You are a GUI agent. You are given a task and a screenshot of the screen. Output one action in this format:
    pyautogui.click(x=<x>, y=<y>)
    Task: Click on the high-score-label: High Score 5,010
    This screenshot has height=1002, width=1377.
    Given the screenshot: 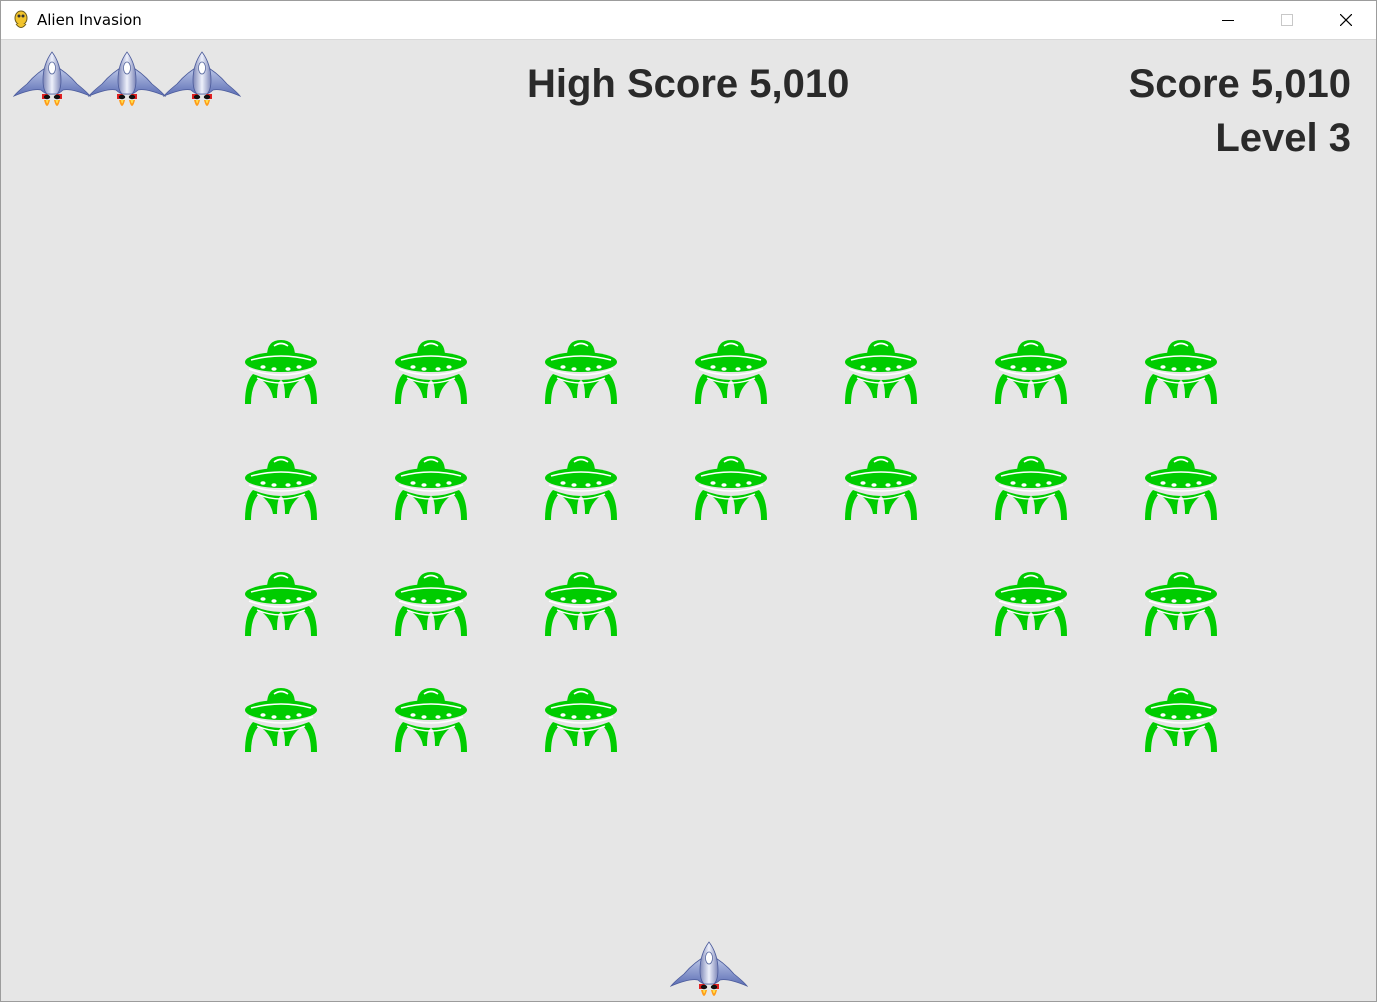 What is the action you would take?
    pyautogui.click(x=688, y=84)
    